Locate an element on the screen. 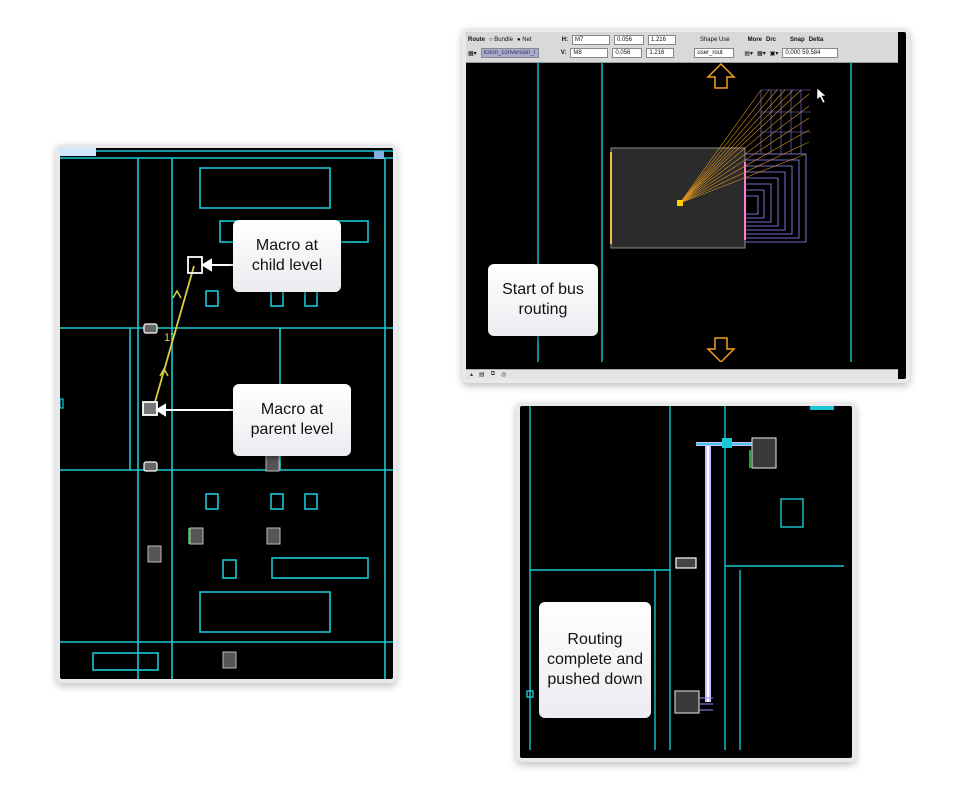  bus-macro-block is located at coordinates (678, 198).